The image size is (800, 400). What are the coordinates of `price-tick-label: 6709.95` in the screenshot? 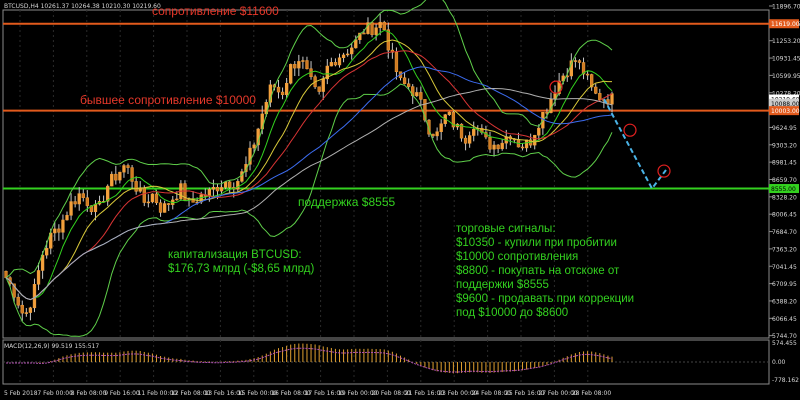 It's located at (784, 284).